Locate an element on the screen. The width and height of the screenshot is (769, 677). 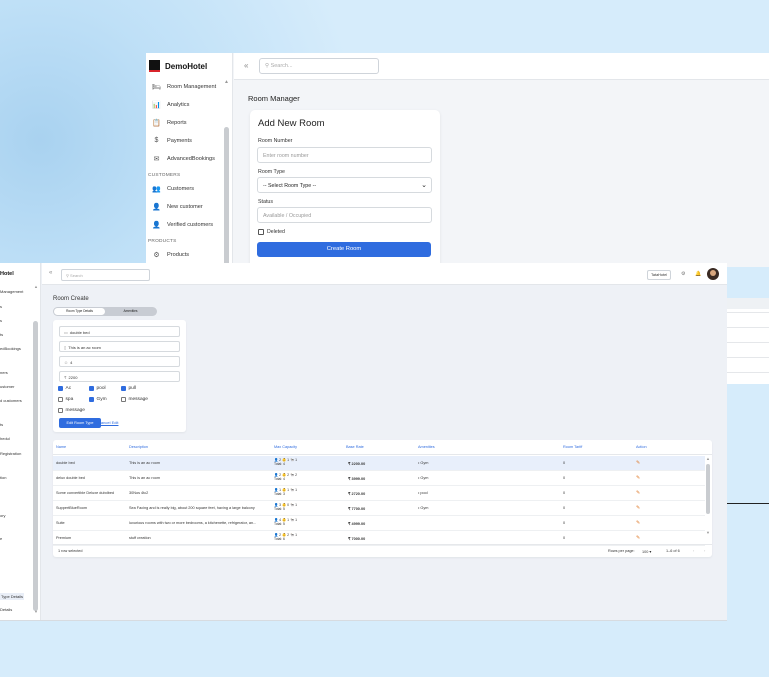
brand-logo is located at coordinates (154, 66).